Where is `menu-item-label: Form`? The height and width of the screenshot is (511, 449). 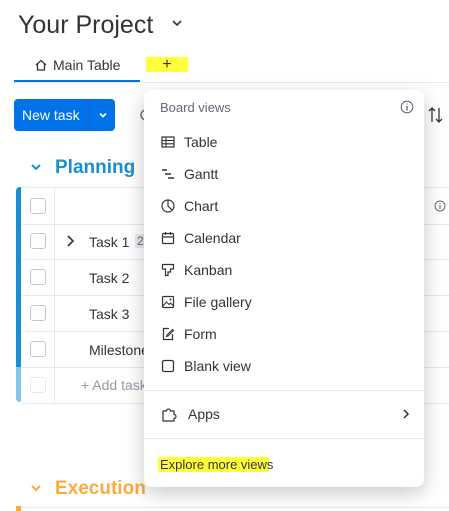 menu-item-label: Form is located at coordinates (200, 334).